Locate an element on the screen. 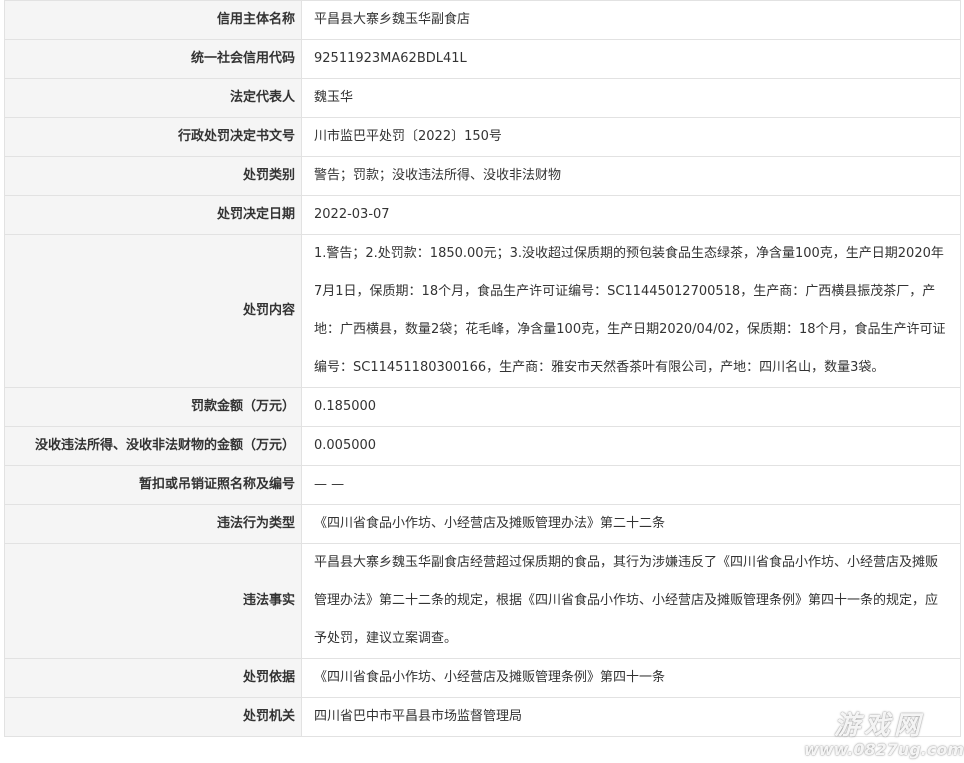  field-value-confiscated-amount: 0.005000 is located at coordinates (631, 446).